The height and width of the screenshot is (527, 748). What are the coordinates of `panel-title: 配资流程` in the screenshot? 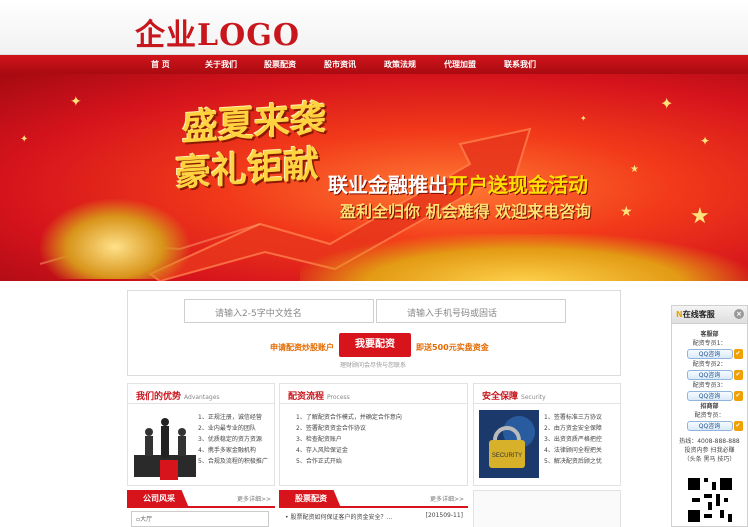 It's located at (306, 397).